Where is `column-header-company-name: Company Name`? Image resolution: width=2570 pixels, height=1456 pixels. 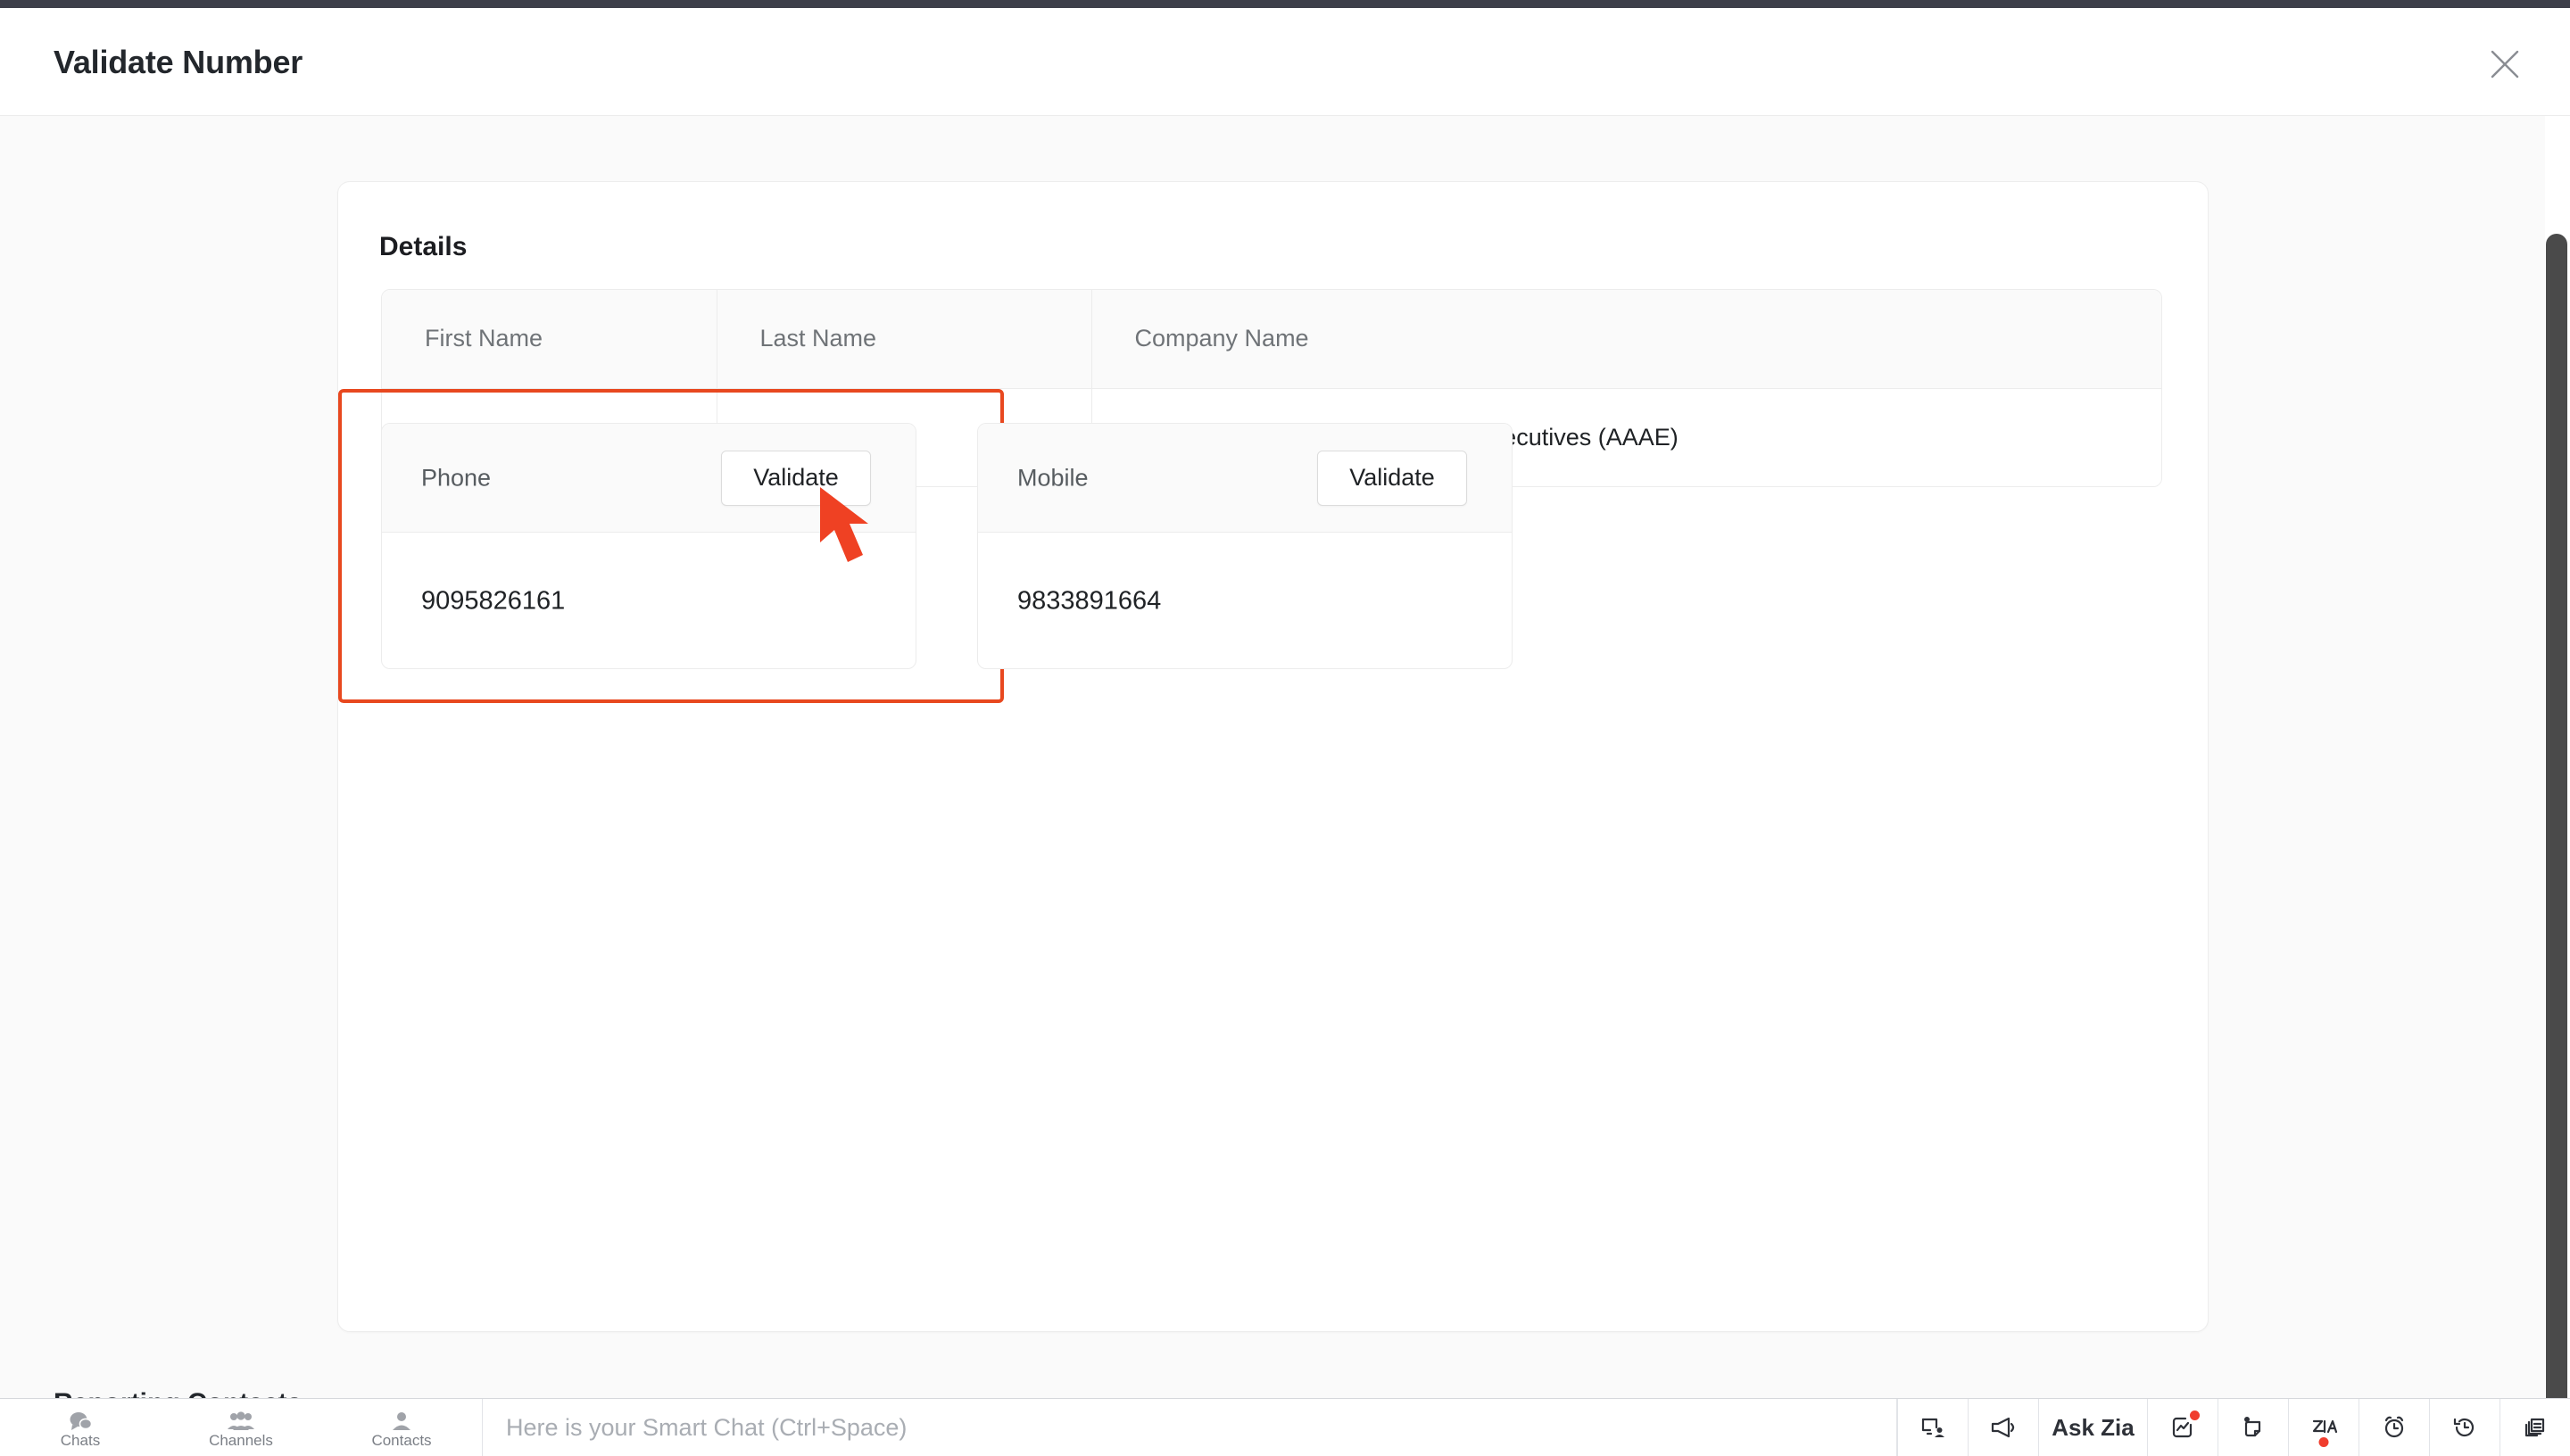 column-header-company-name: Company Name is located at coordinates (1626, 339).